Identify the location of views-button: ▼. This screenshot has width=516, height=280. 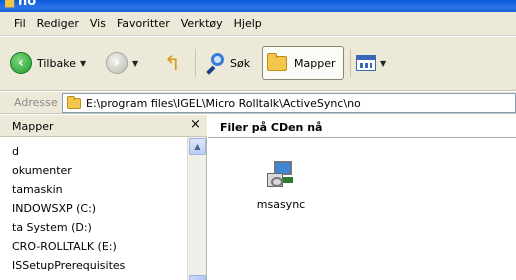
(371, 63).